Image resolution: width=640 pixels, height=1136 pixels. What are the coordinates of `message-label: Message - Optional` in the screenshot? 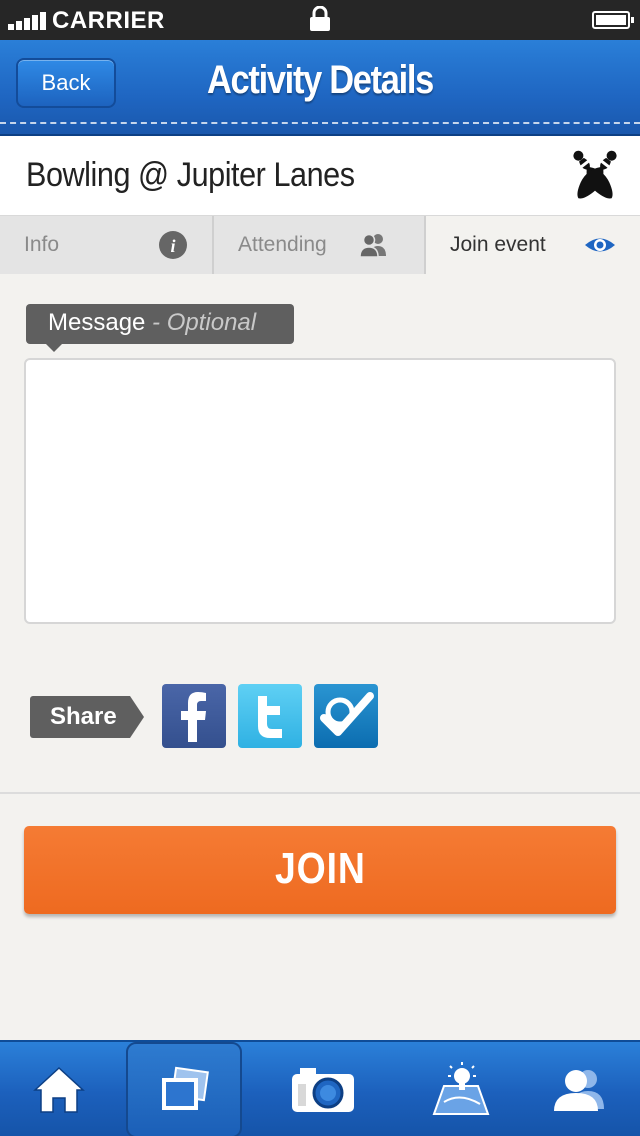 It's located at (160, 324).